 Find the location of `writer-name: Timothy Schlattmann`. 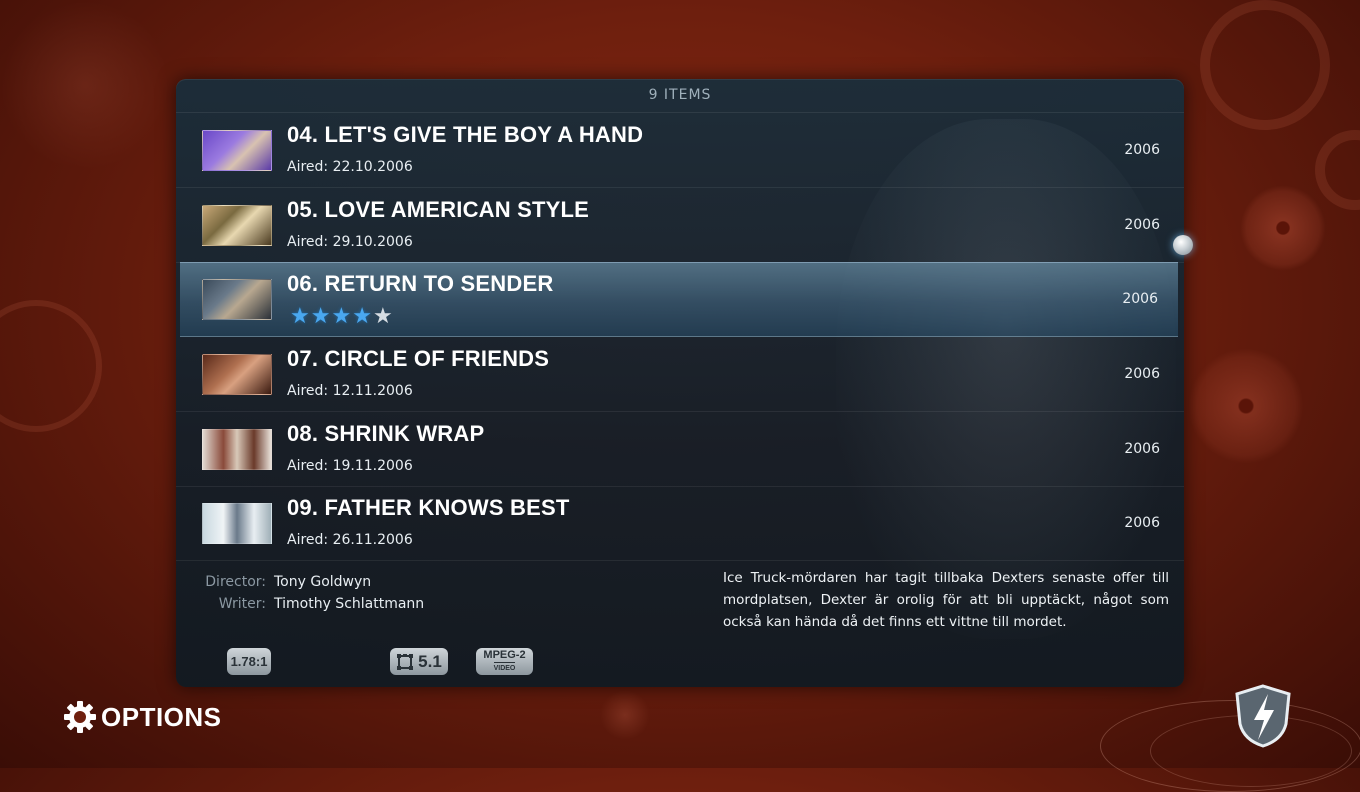

writer-name: Timothy Schlattmann is located at coordinates (349, 604).